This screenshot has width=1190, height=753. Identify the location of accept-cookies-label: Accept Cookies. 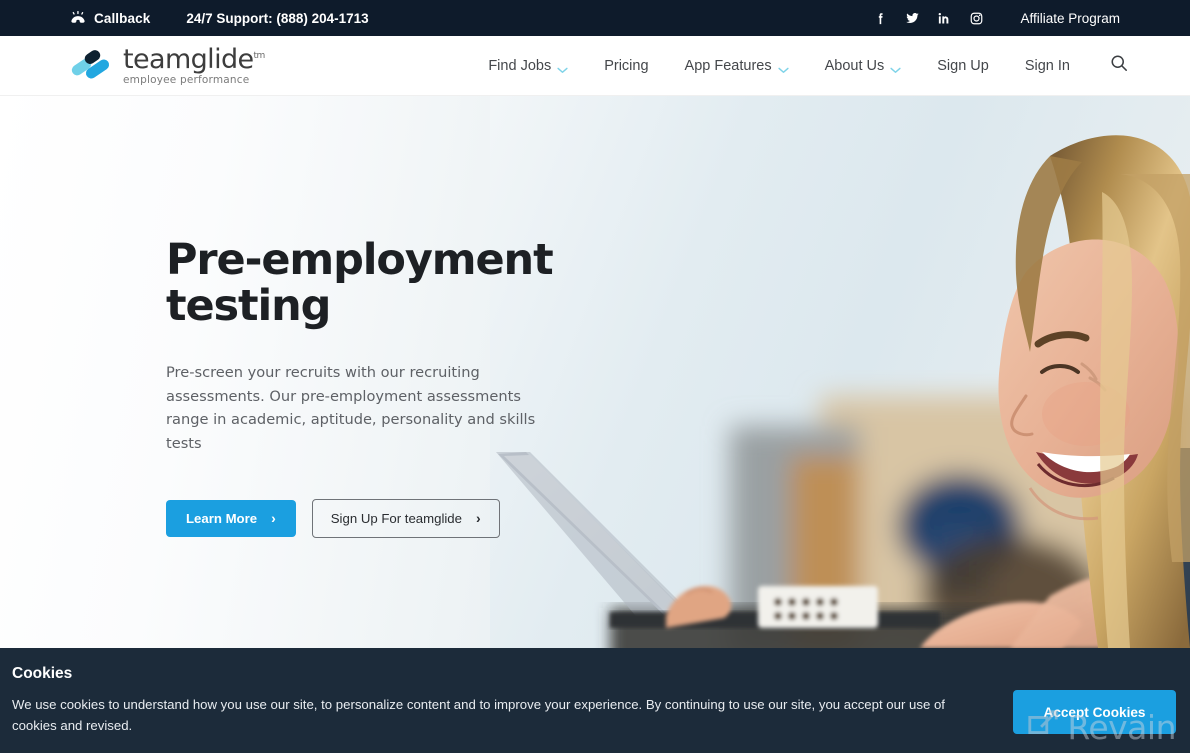
(1094, 712).